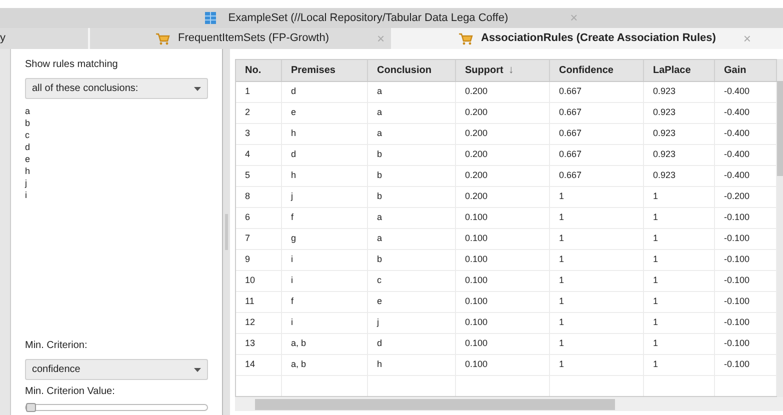 The width and height of the screenshot is (783, 415). Describe the element at coordinates (325, 197) in the screenshot. I see `table-cell: j` at that location.